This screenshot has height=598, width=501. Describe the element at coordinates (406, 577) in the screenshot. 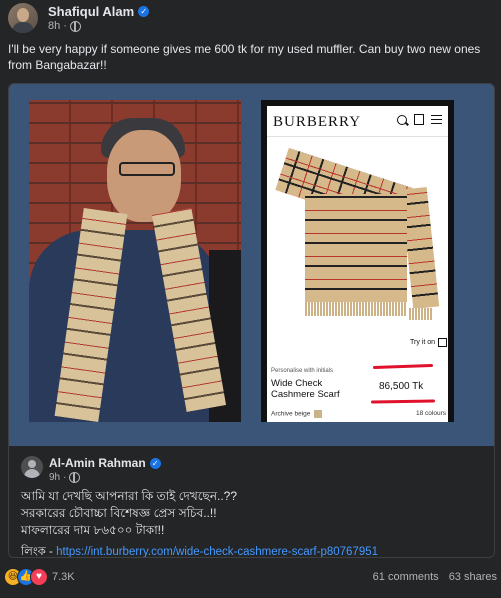

I see `comments-count: 61 comments` at that location.